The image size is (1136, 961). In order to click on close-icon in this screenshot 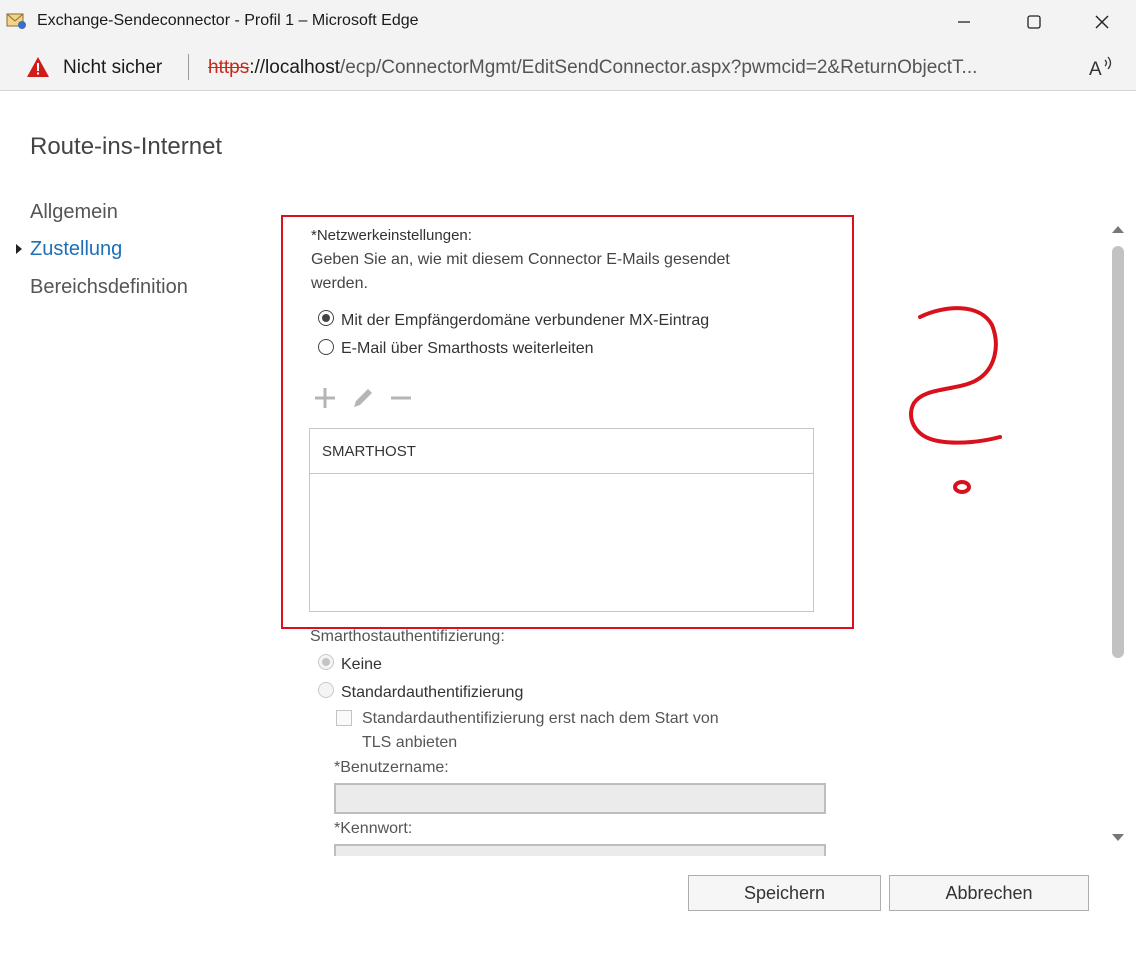, I will do `click(1102, 22)`.